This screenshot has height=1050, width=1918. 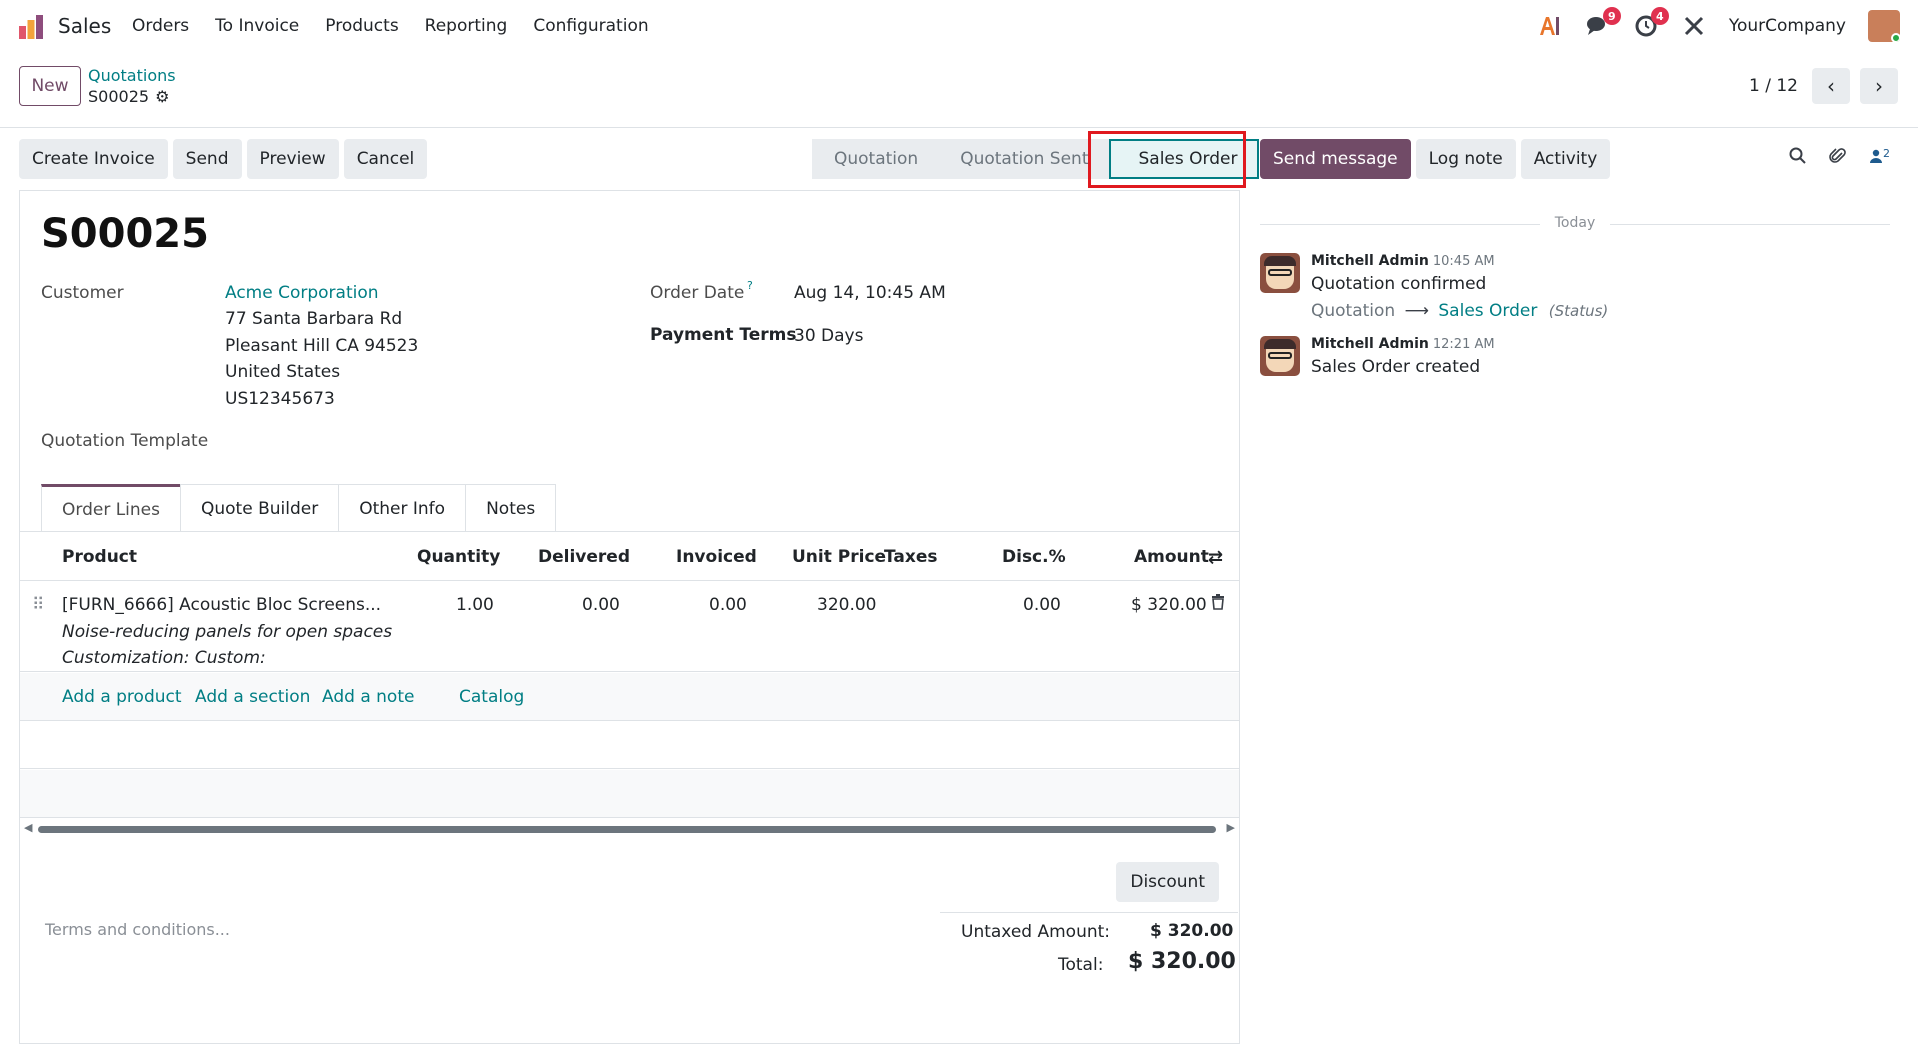 I want to click on chevron-left-icon: ‹, so click(x=1831, y=86).